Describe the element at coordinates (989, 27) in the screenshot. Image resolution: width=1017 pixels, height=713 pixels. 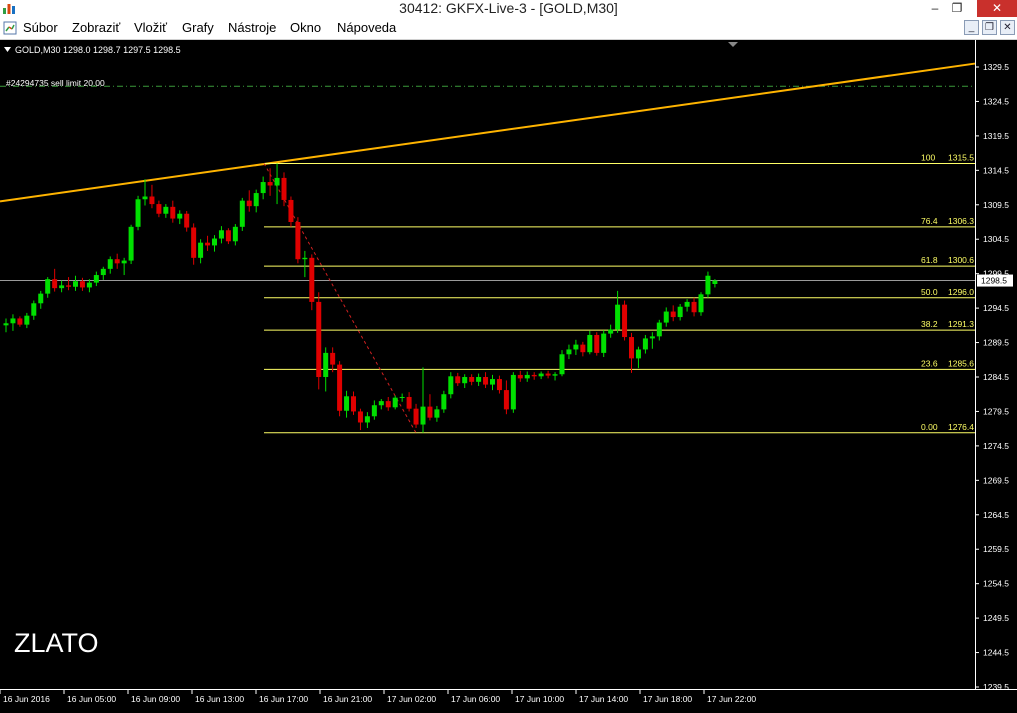
I see `mdi-restore-button: ❐` at that location.